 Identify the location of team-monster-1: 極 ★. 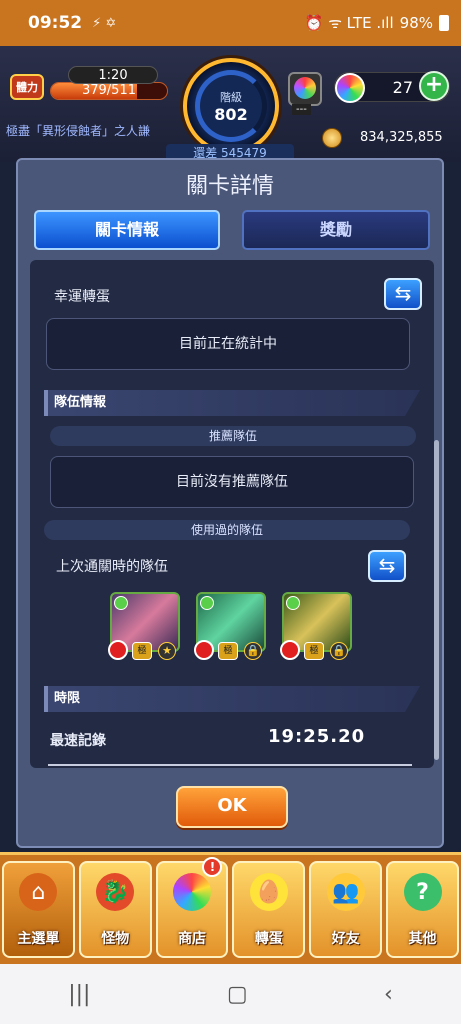
(144, 626).